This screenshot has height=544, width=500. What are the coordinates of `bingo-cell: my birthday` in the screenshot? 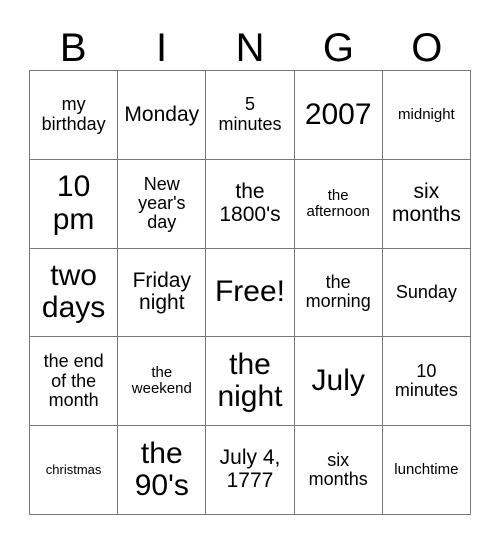 It's located at (74, 115).